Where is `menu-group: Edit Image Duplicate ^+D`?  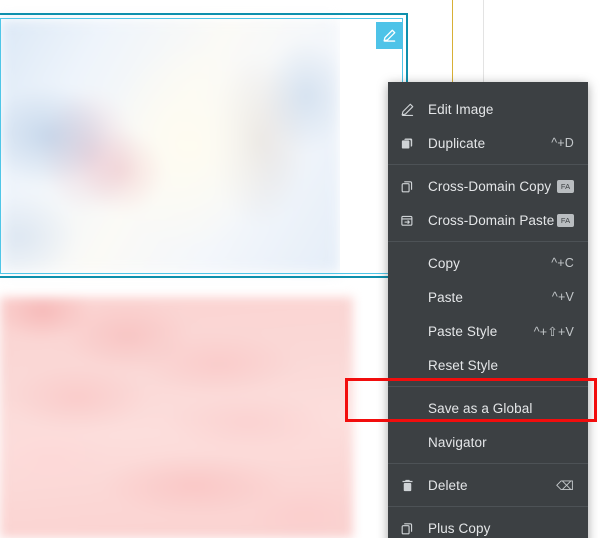 menu-group: Edit Image Duplicate ^+D is located at coordinates (488, 126).